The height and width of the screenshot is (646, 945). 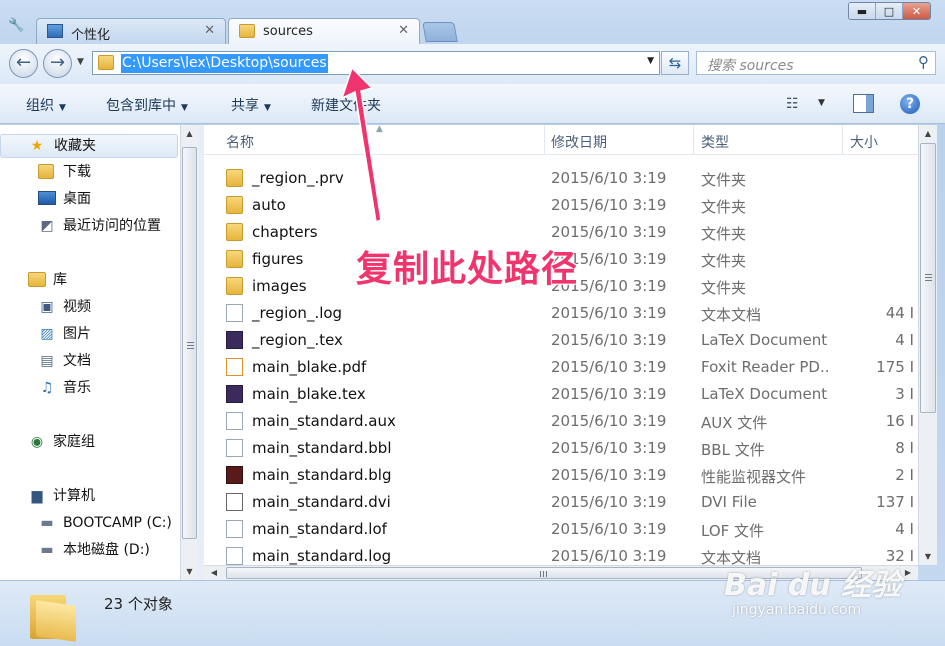 I want to click on file-name: main_standard.log, so click(x=322, y=556).